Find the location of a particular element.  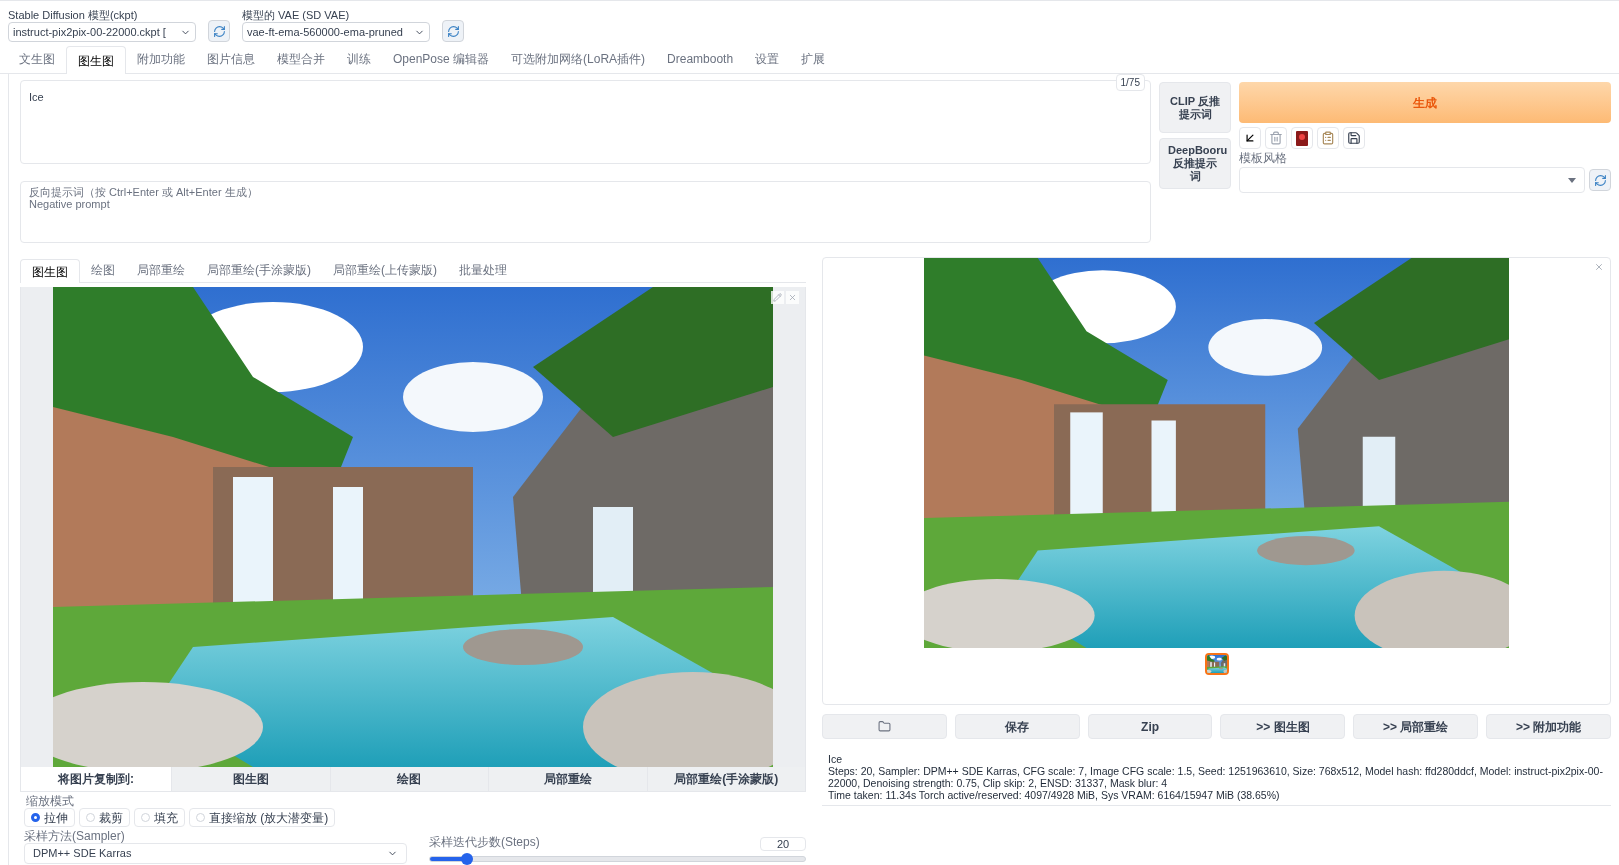

nav-tab: 训练 is located at coordinates (359, 59).